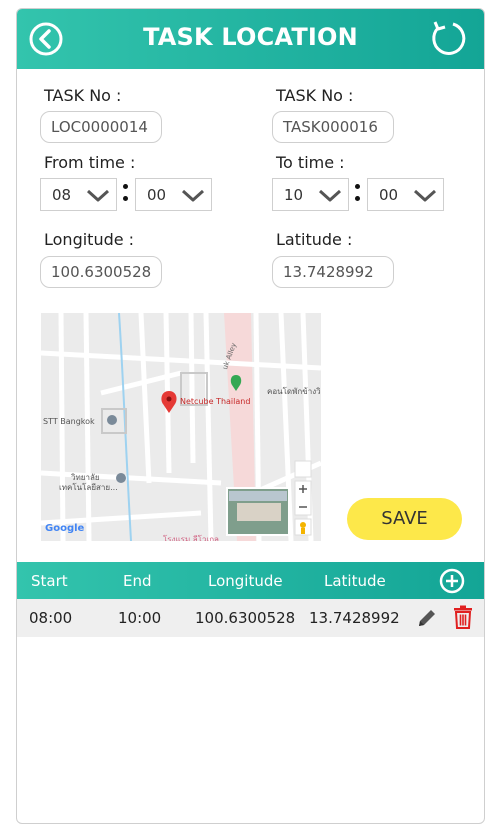 Image resolution: width=501 pixels, height=835 pixels. Describe the element at coordinates (215, 401) in the screenshot. I see `map-marker-label: Netcube Thailand` at that location.